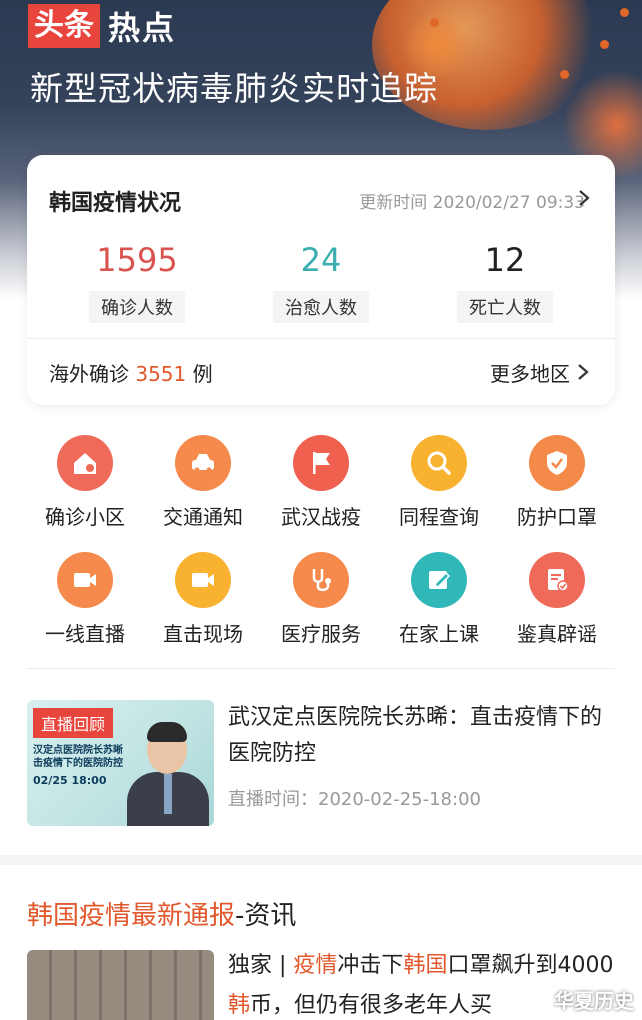  What do you see at coordinates (203, 517) in the screenshot?
I see `service-label: 交通通知` at bounding box center [203, 517].